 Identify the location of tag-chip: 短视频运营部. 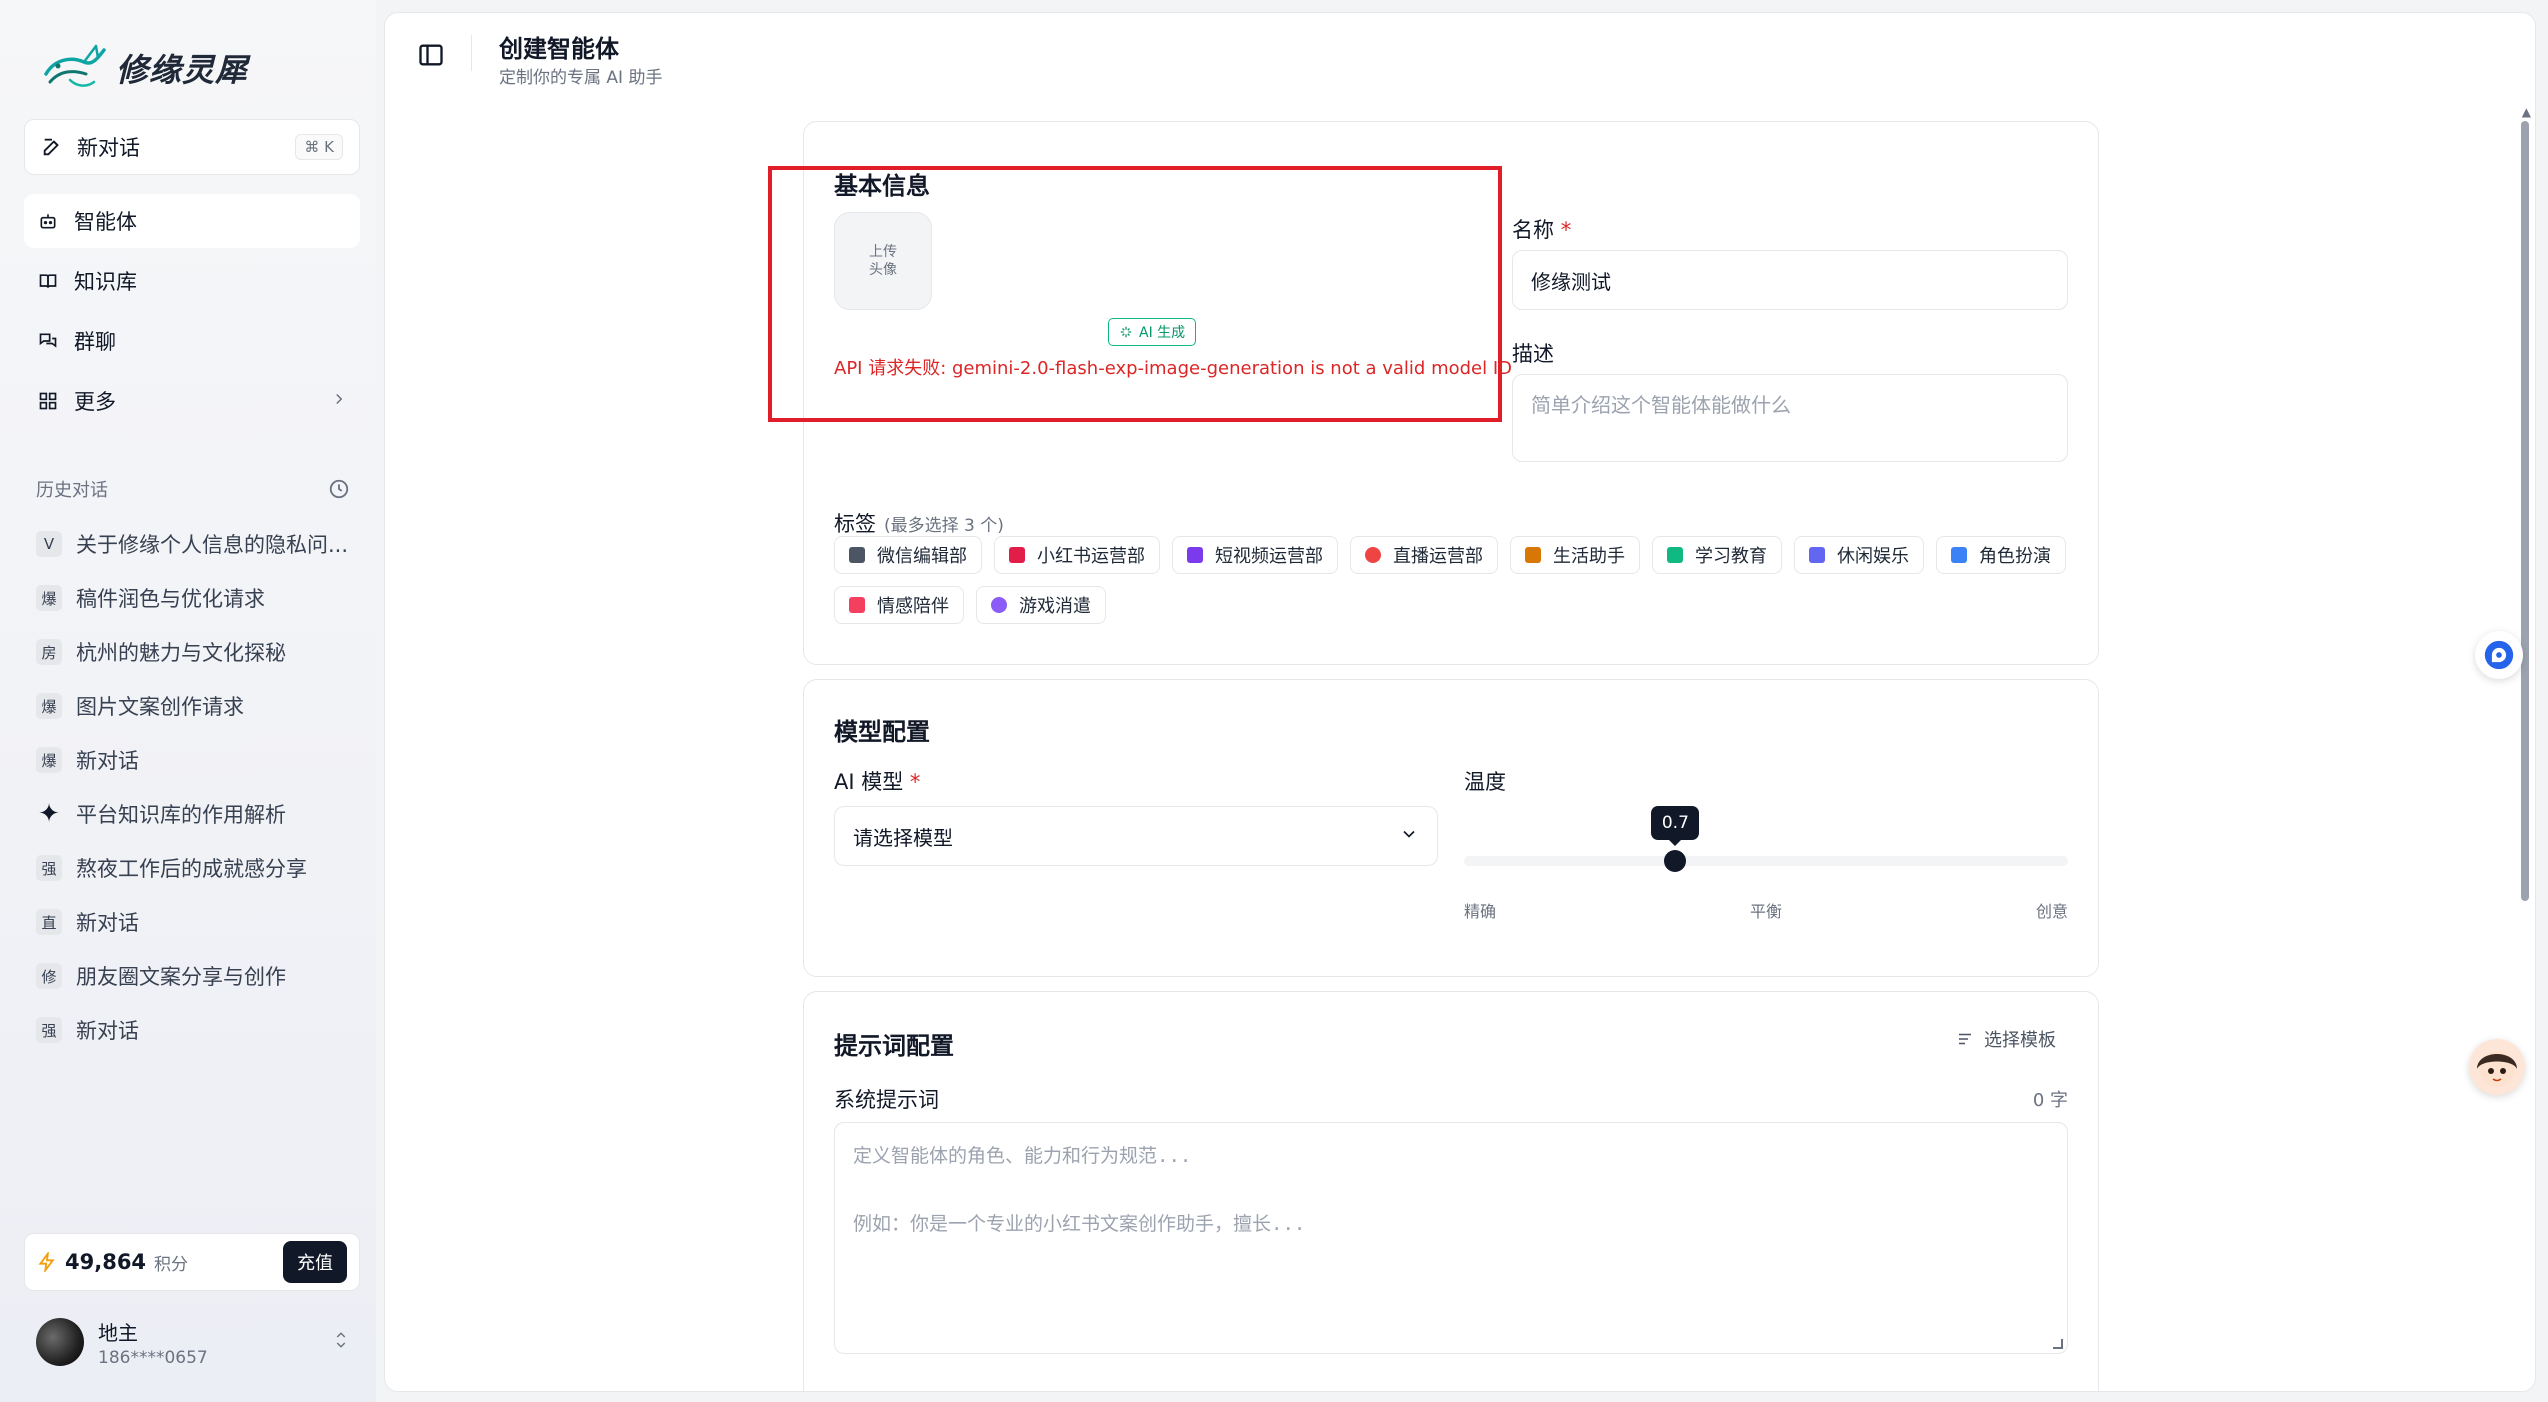
(1255, 555).